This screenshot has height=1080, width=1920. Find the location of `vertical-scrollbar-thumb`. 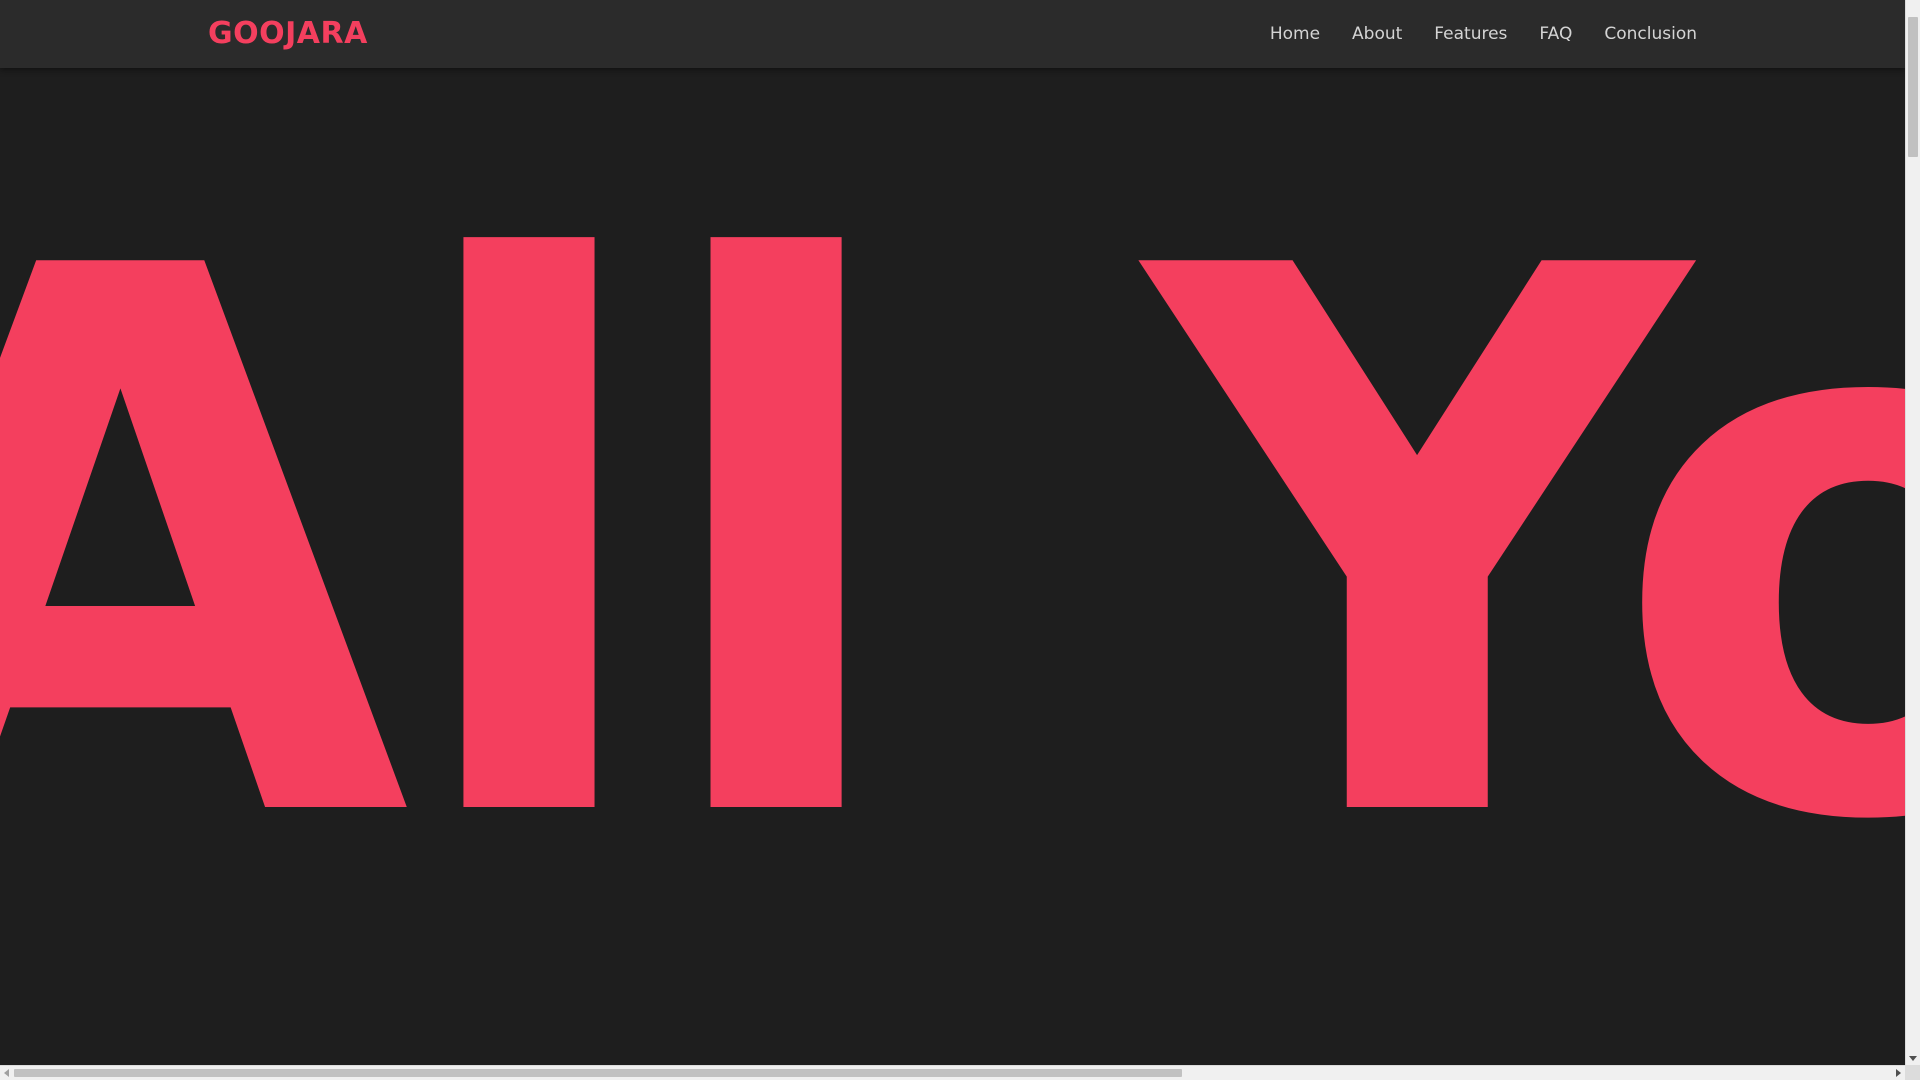

vertical-scrollbar-thumb is located at coordinates (1913, 87).